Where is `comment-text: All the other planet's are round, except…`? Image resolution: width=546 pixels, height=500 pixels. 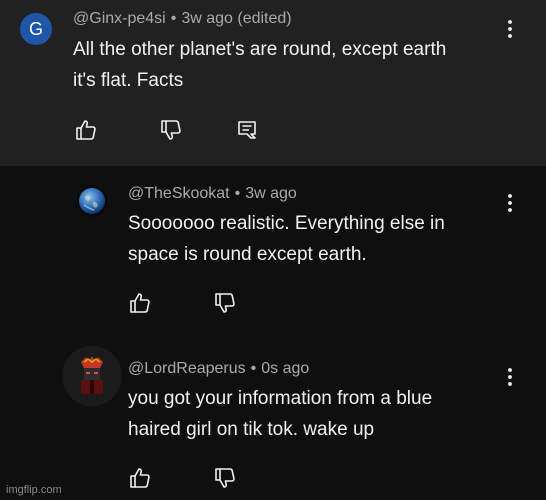
comment-text: All the other planet's are round, except… is located at coordinates (259, 65).